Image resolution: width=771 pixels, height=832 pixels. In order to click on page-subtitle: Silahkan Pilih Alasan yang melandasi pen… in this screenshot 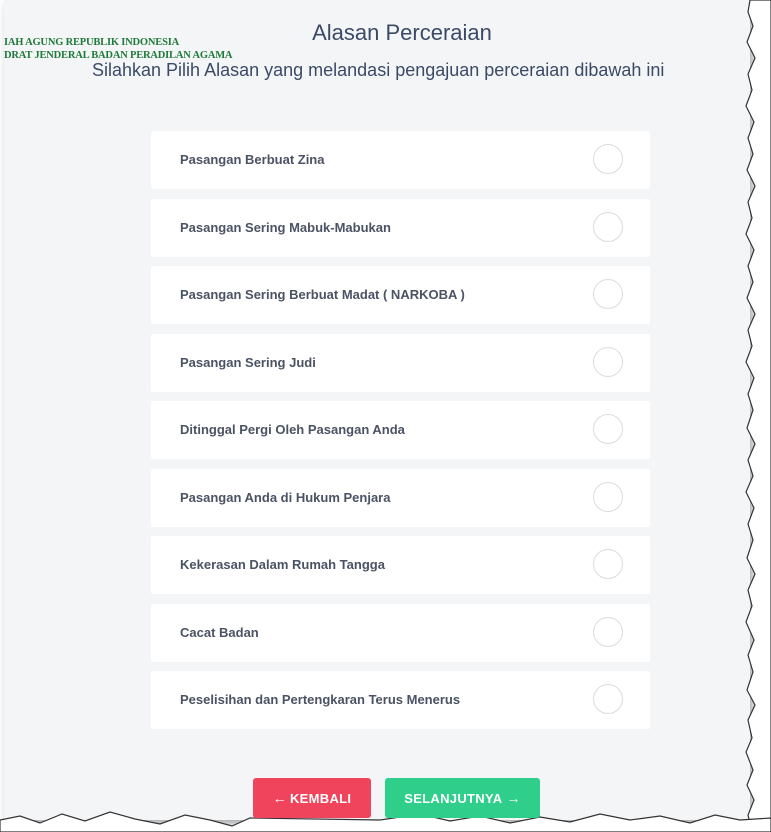, I will do `click(378, 70)`.